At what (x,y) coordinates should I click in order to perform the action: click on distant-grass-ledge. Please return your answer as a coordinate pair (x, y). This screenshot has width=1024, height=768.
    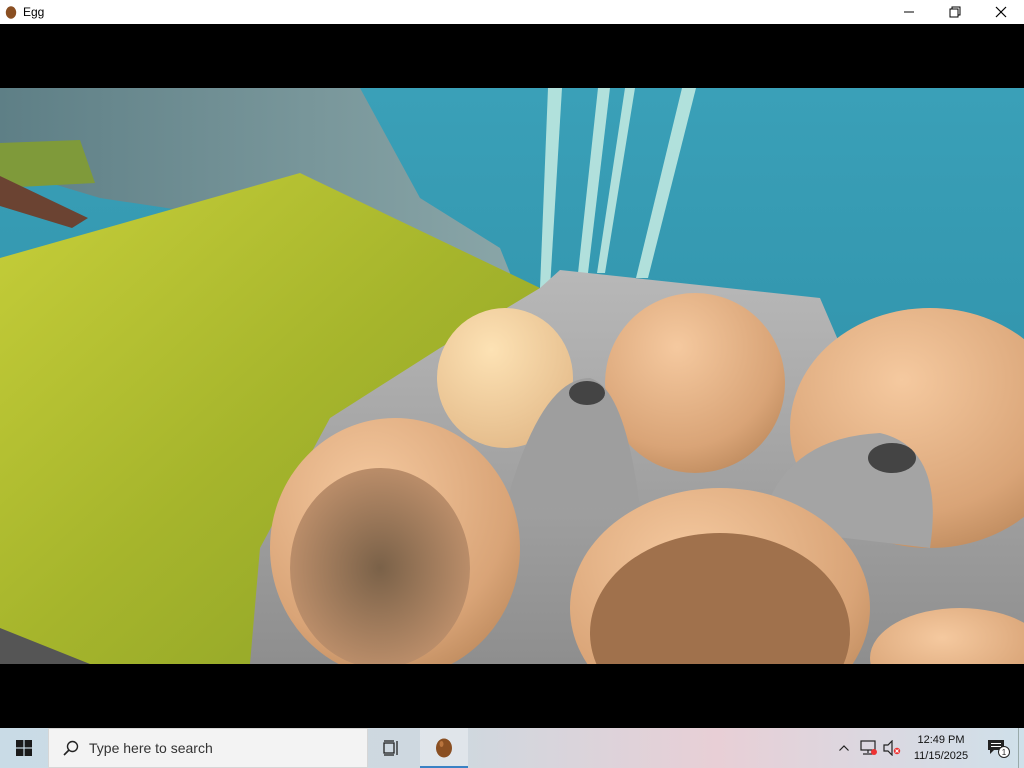
    Looking at the image, I should click on (47, 164).